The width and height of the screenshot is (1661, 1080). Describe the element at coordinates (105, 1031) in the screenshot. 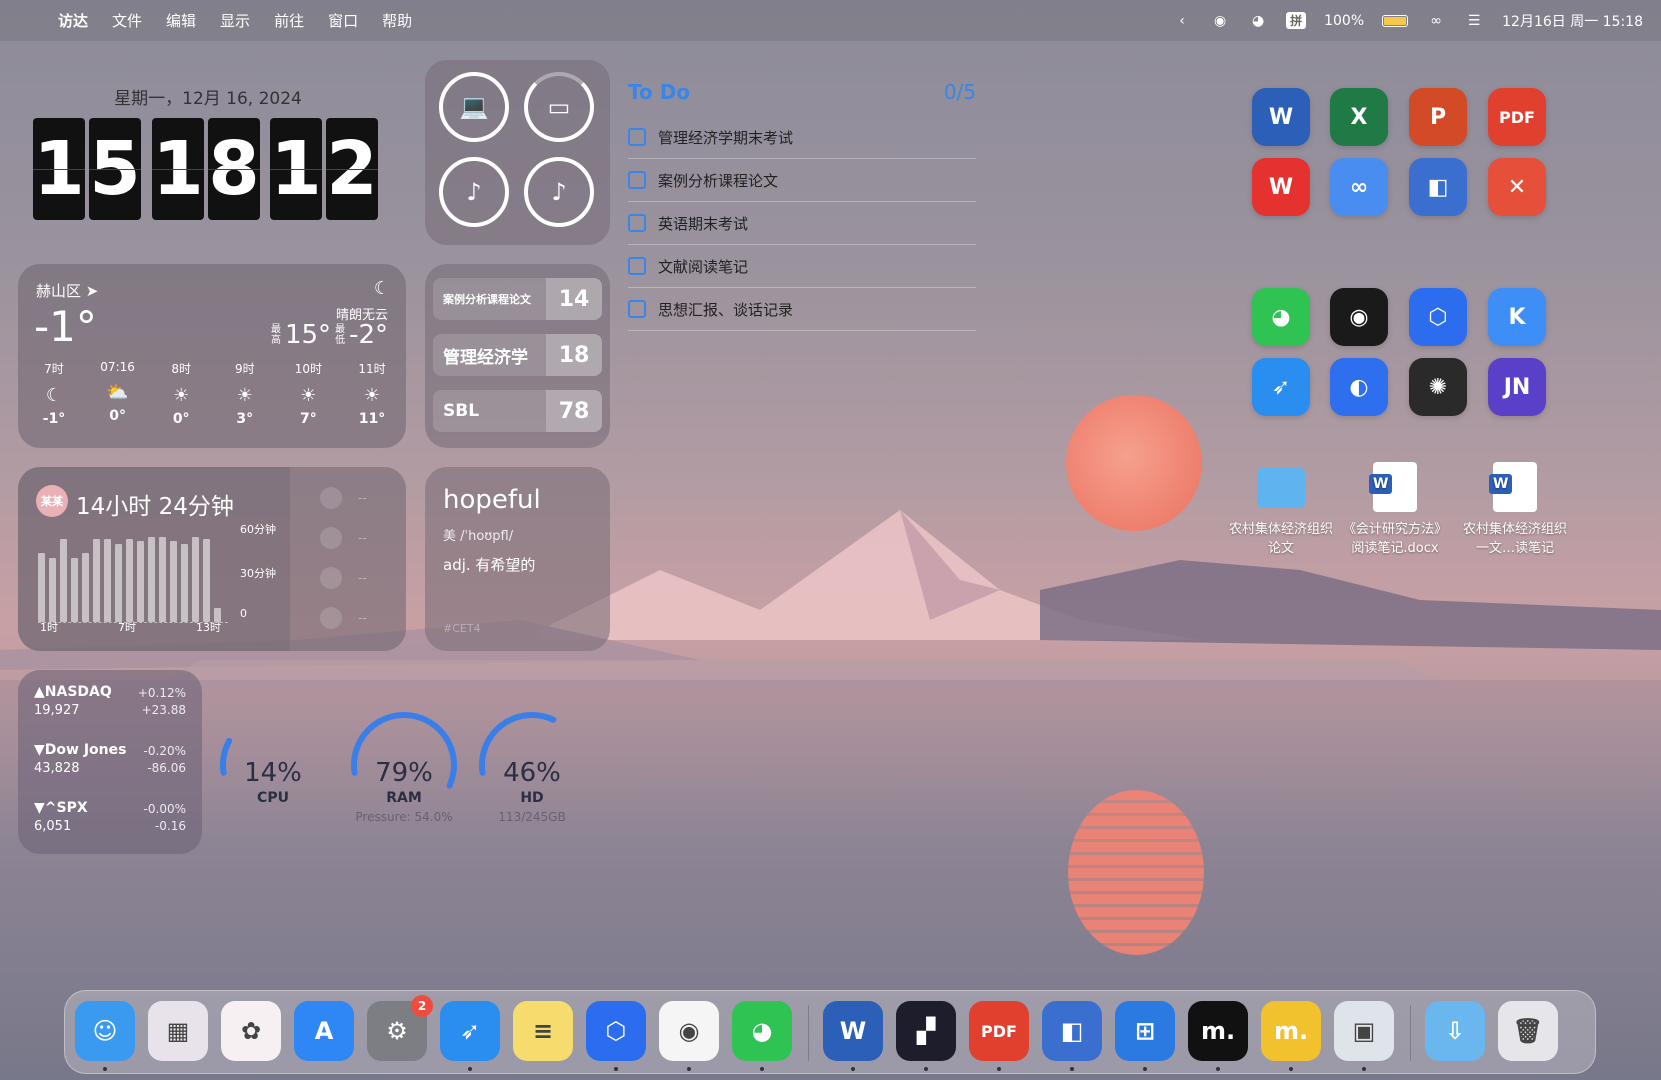

I see `finder-icon: ☺` at that location.